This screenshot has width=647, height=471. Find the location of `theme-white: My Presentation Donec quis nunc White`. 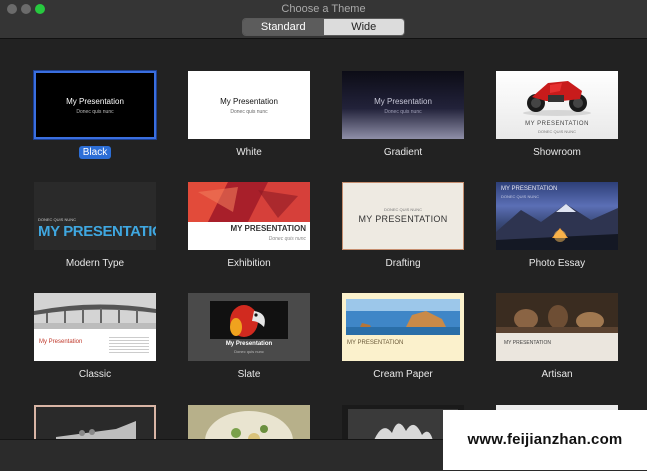

theme-white: My Presentation Donec quis nunc White is located at coordinates (249, 114).